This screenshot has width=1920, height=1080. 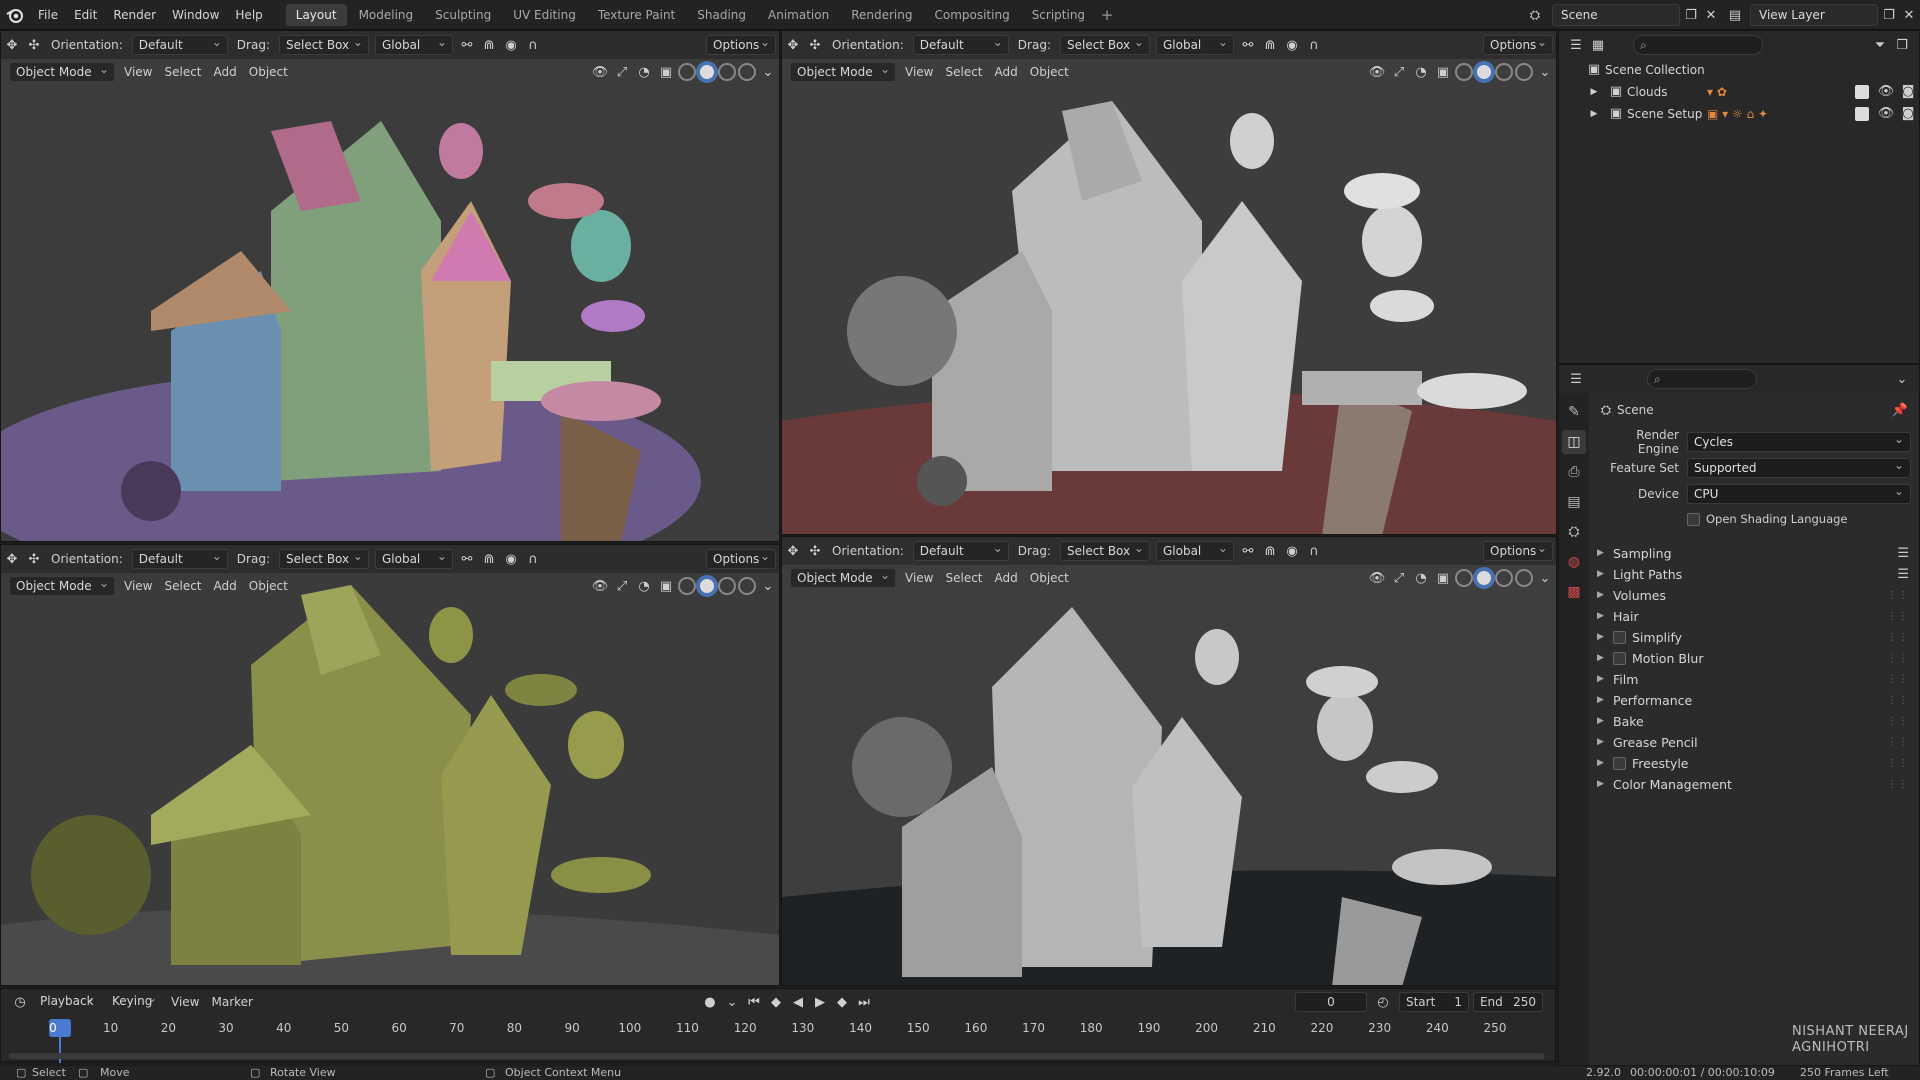 I want to click on drag-dropdown: Select Box, so click(x=1104, y=44).